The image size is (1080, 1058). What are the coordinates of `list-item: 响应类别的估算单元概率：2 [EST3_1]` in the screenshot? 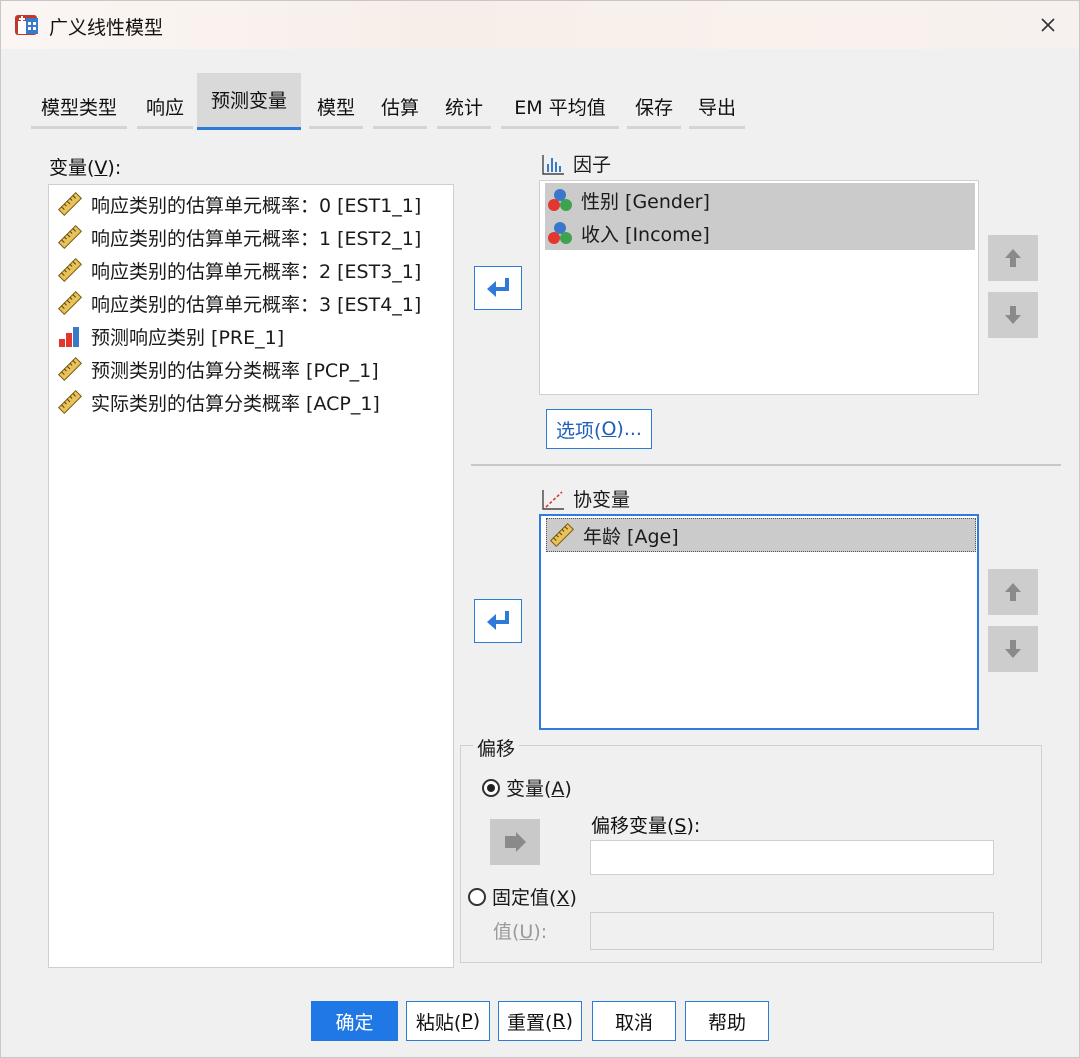 It's located at (239, 270).